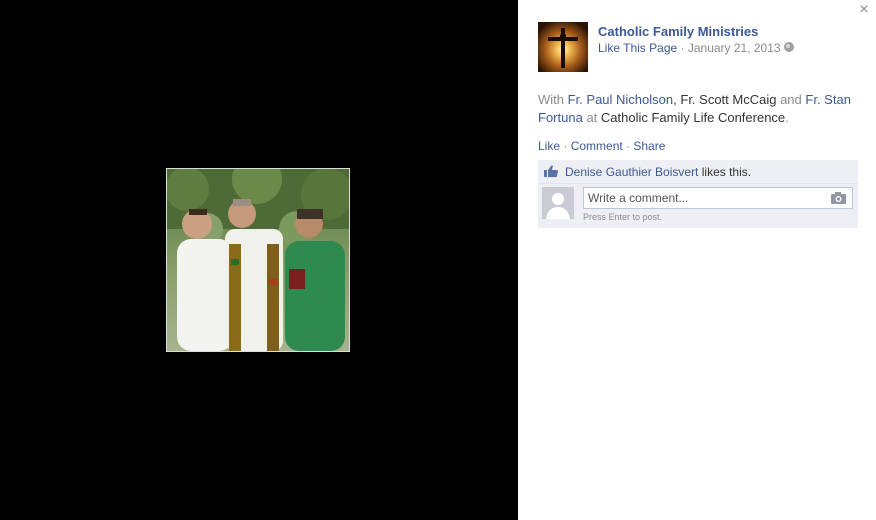 This screenshot has width=876, height=520. What do you see at coordinates (631, 172) in the screenshot?
I see `liker-name-link: Denise Gauthier Boisvert` at bounding box center [631, 172].